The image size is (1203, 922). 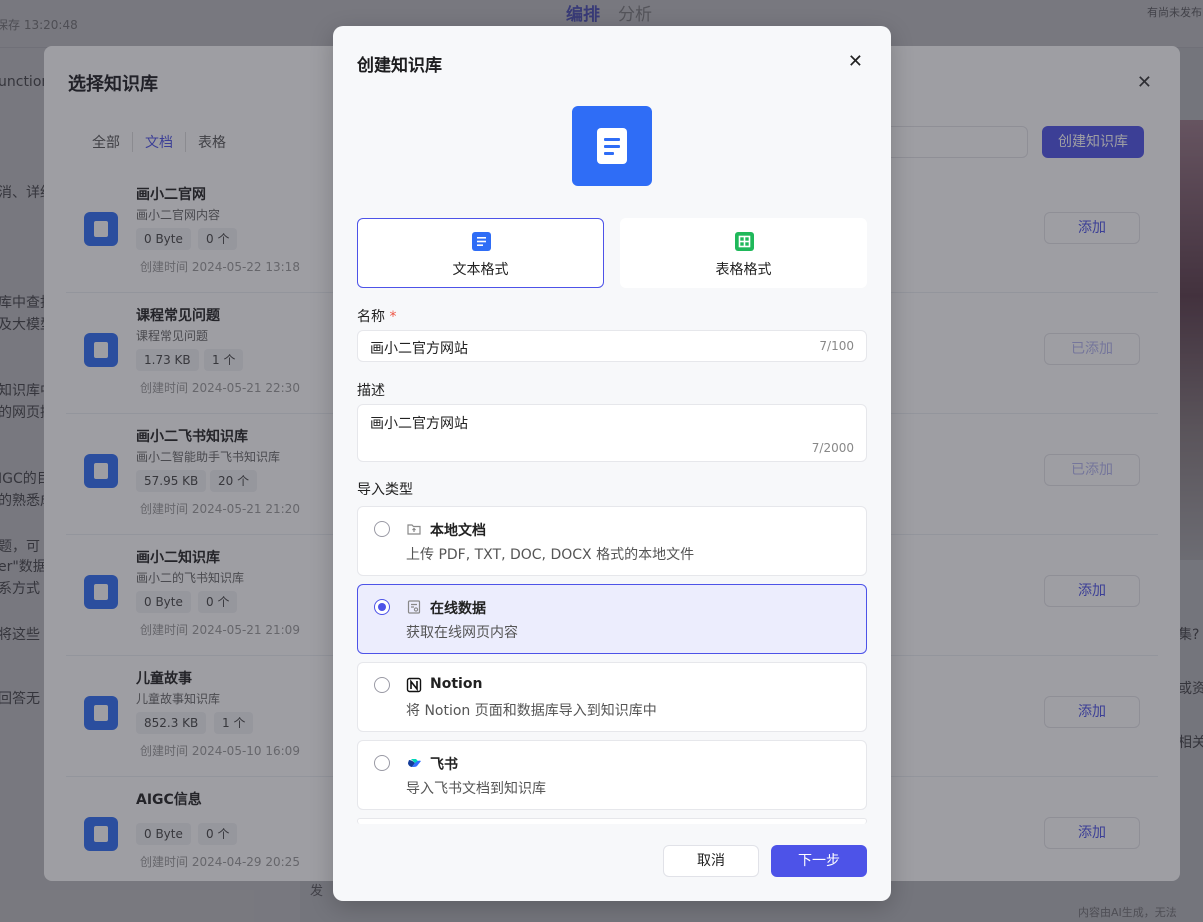 What do you see at coordinates (855, 61) in the screenshot?
I see `close-icon: ✕` at bounding box center [855, 61].